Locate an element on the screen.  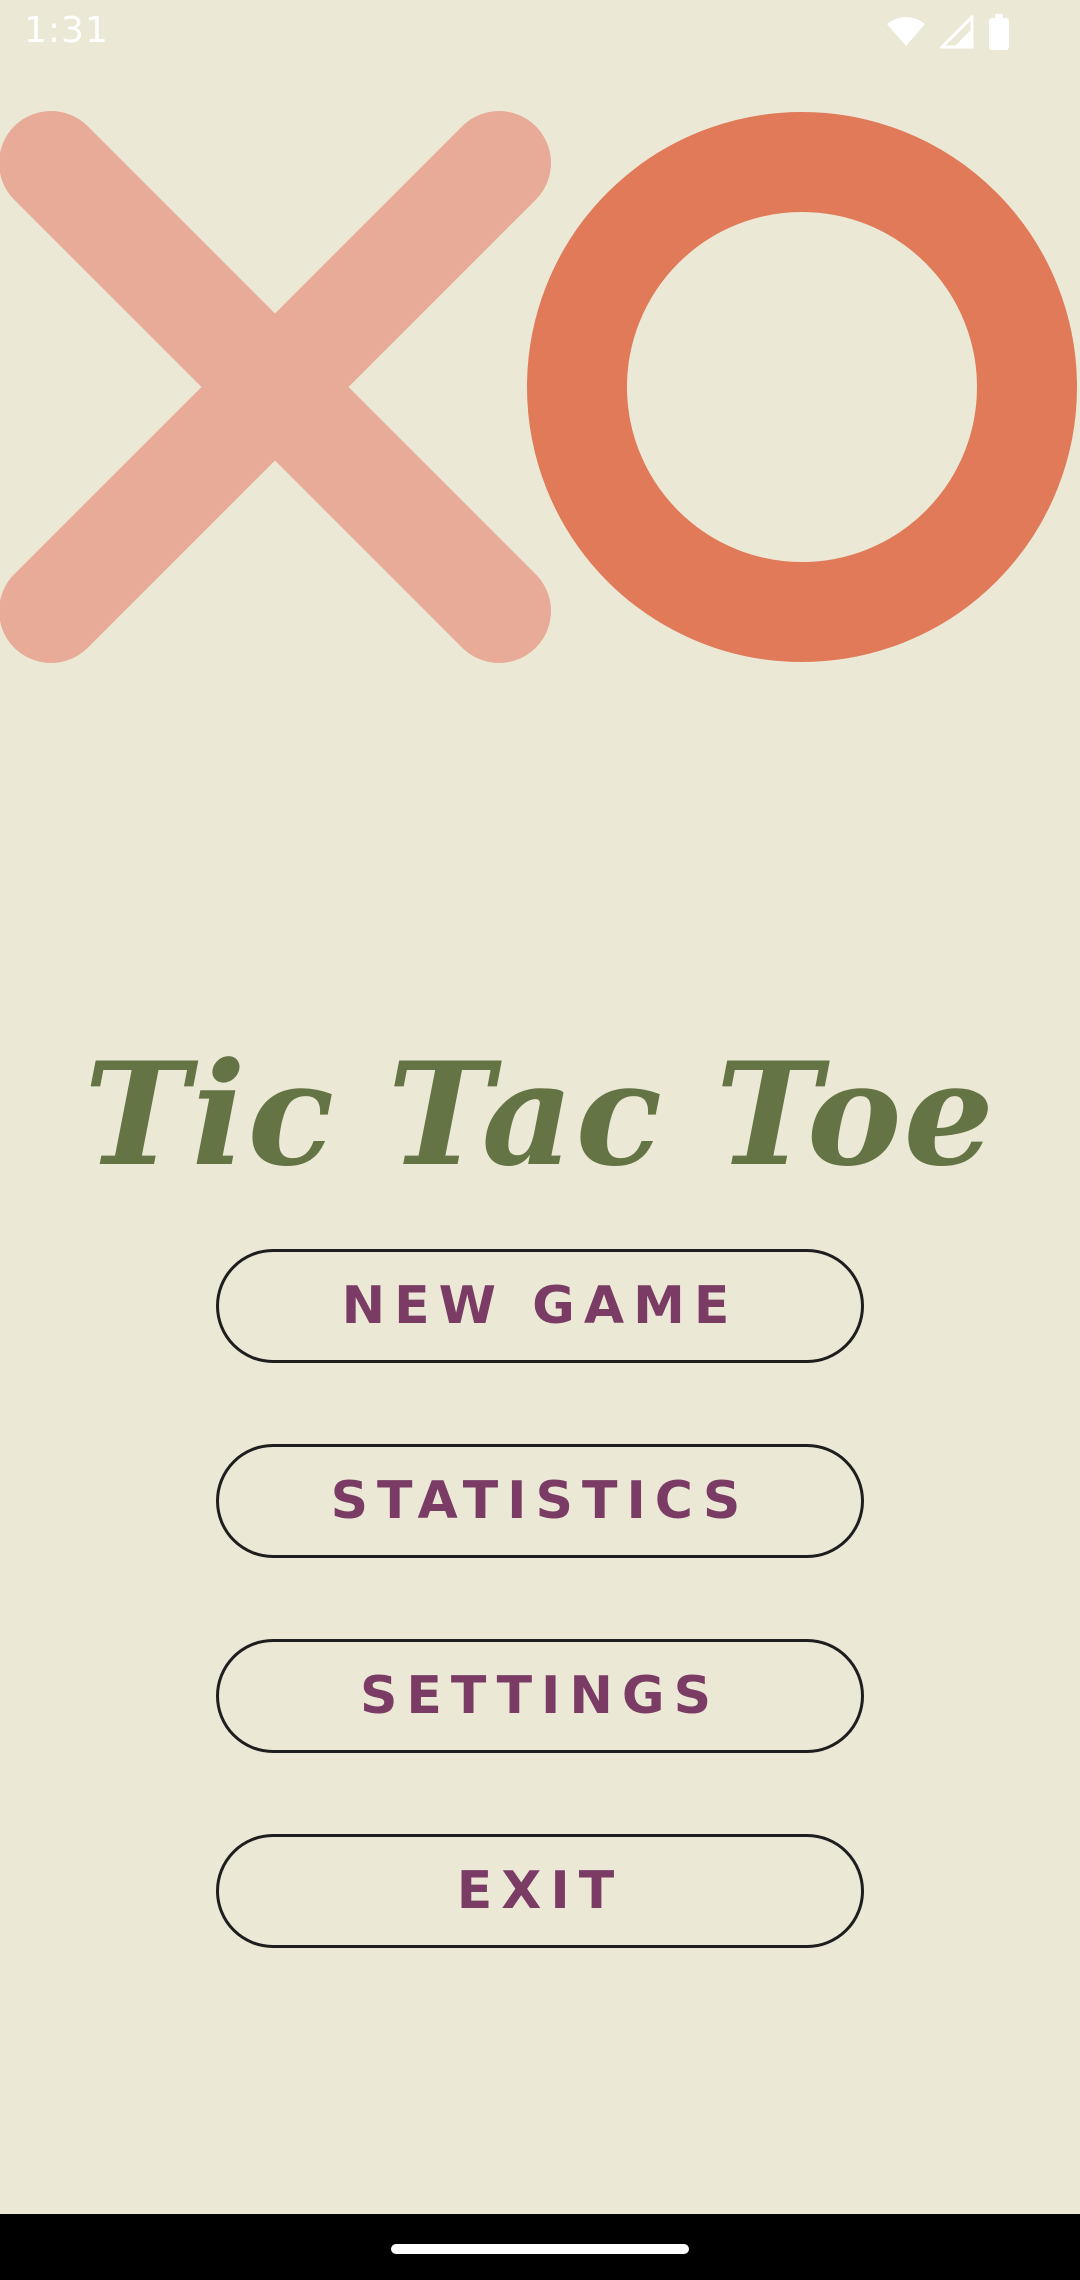
settings-label: SETTINGS is located at coordinates (540, 1696).